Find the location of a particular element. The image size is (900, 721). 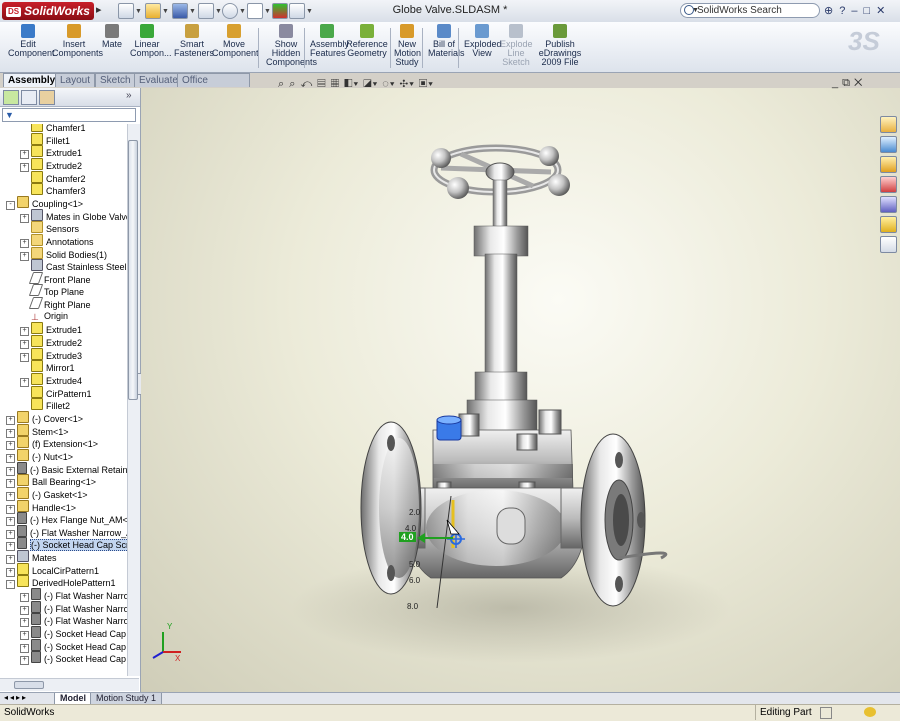

search-dropdown-icon: ▼ is located at coordinates (695, 10).